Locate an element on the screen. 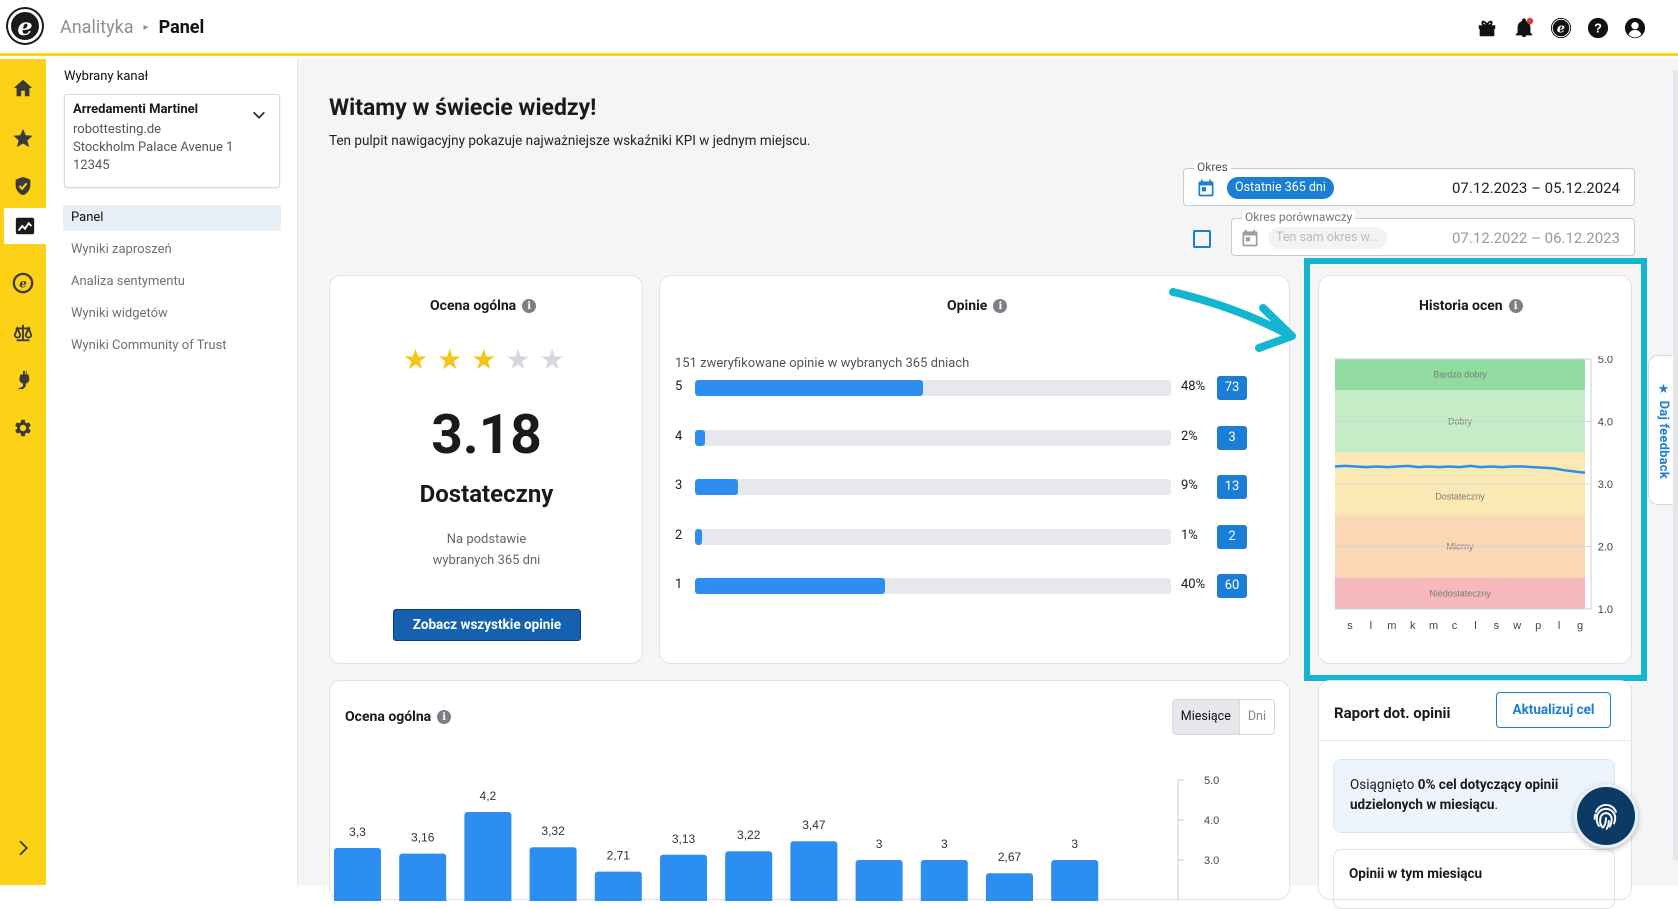 This screenshot has width=1678, height=909. gift-icon is located at coordinates (1487, 28).